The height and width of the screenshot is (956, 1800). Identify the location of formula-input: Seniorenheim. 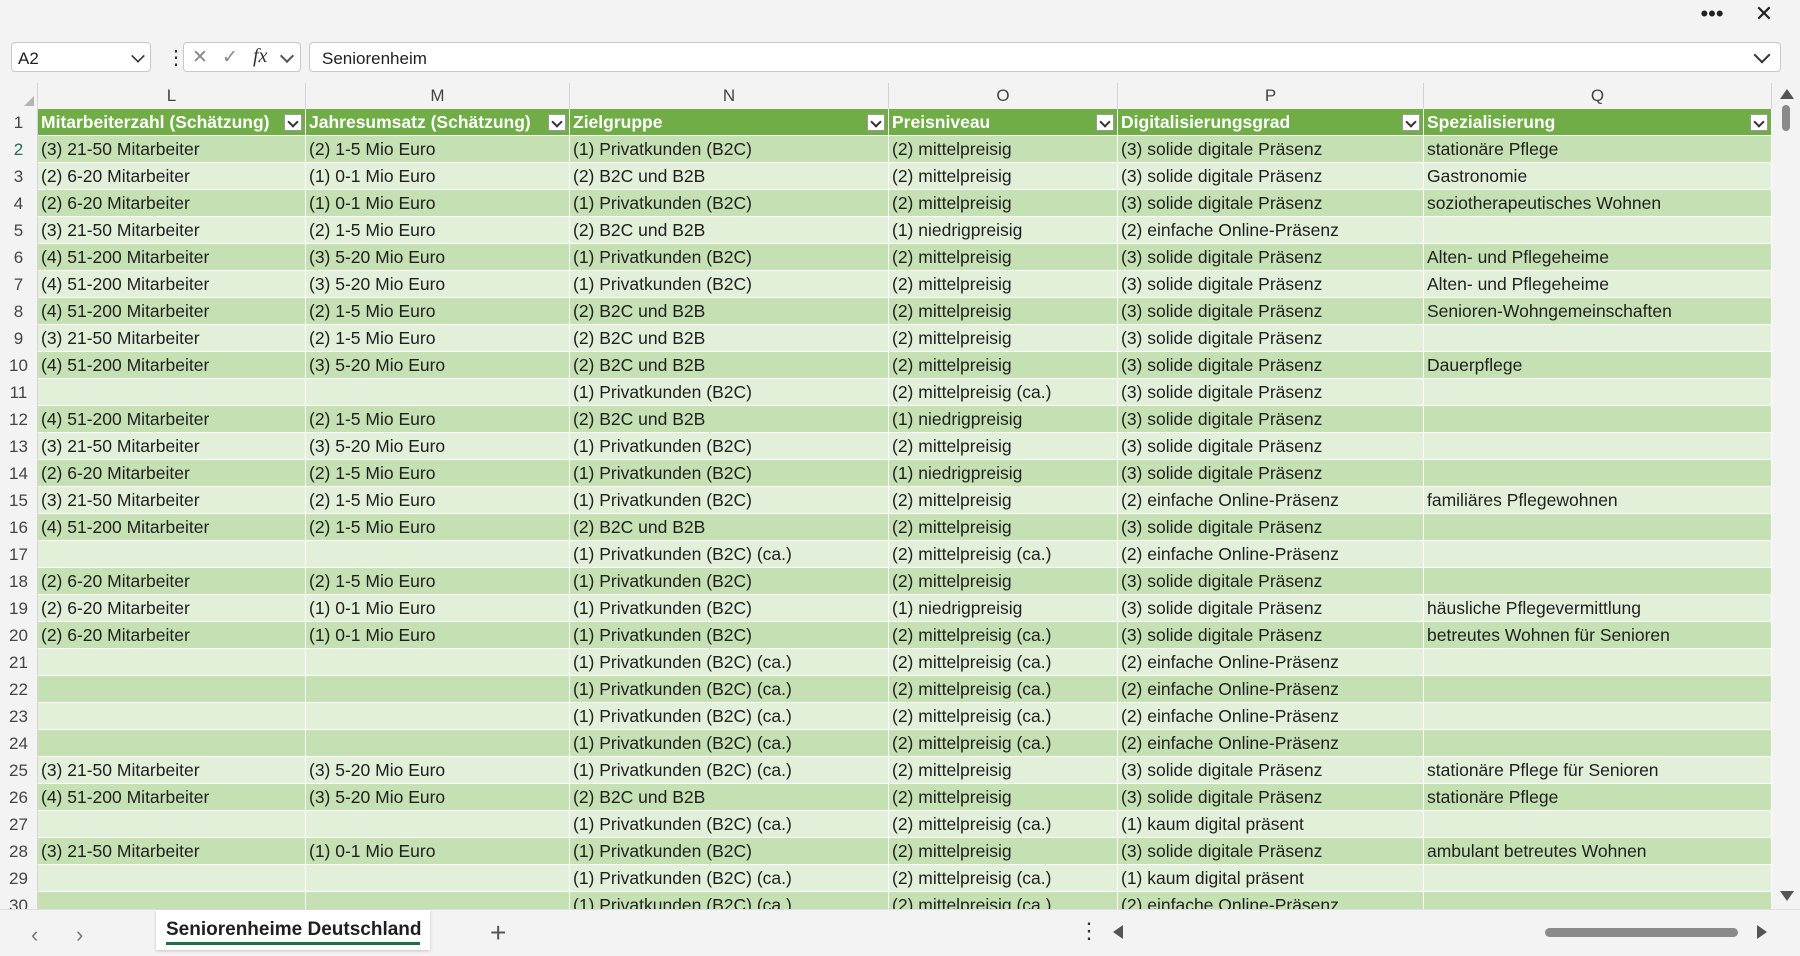
(1045, 57).